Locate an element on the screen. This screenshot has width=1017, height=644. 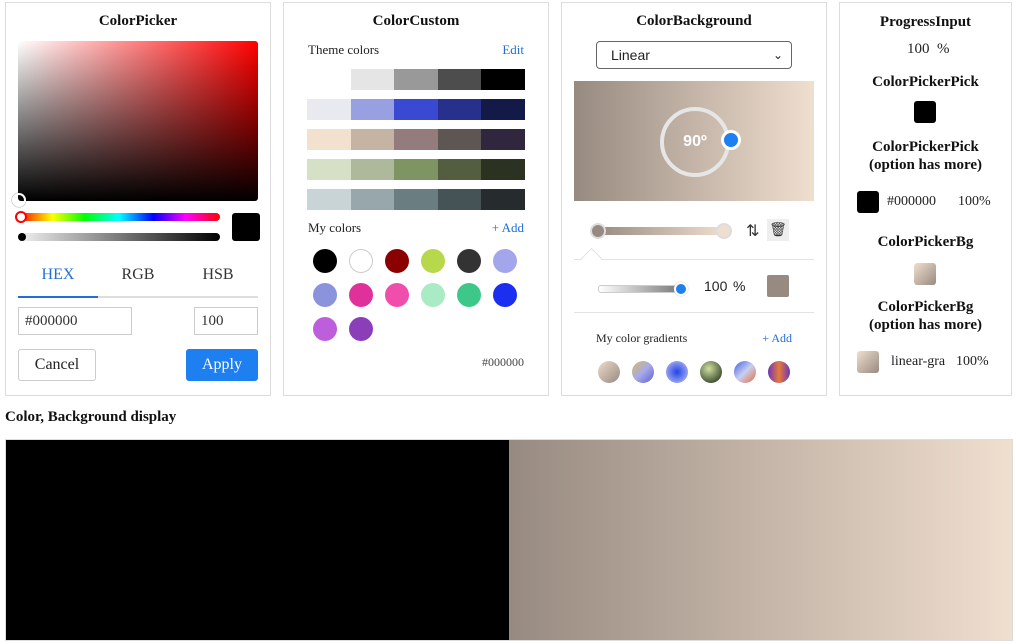
angle-value: 90º is located at coordinates (695, 141).